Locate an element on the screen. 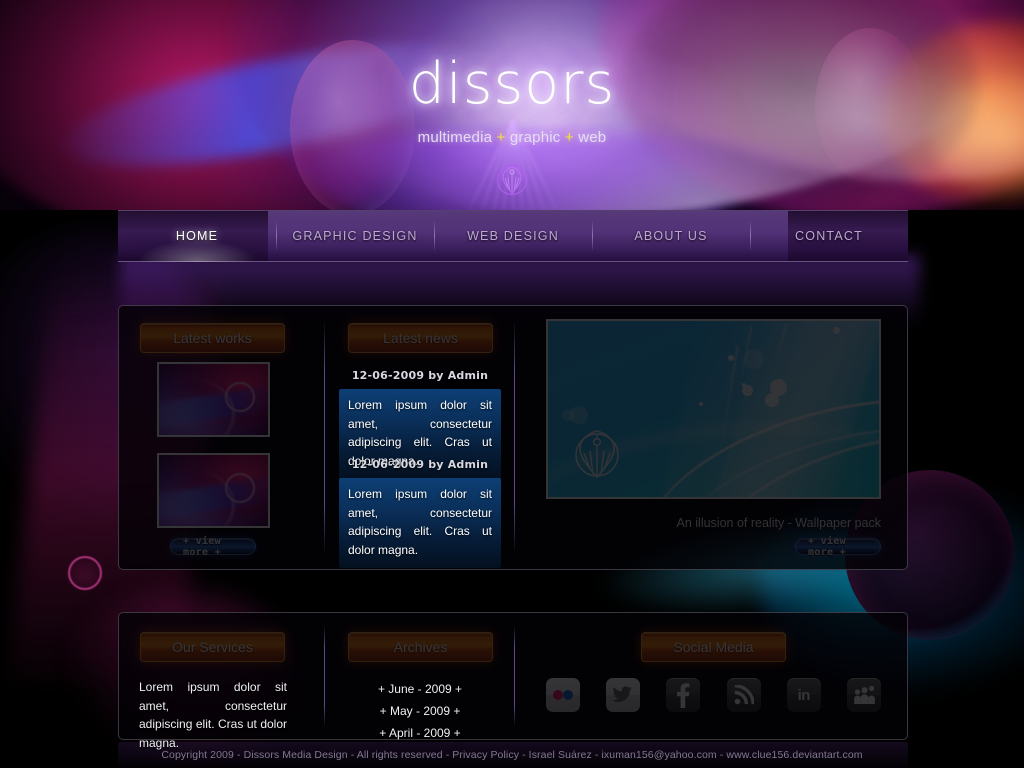 The width and height of the screenshot is (1024, 768). divider-services-archives is located at coordinates (324, 676).